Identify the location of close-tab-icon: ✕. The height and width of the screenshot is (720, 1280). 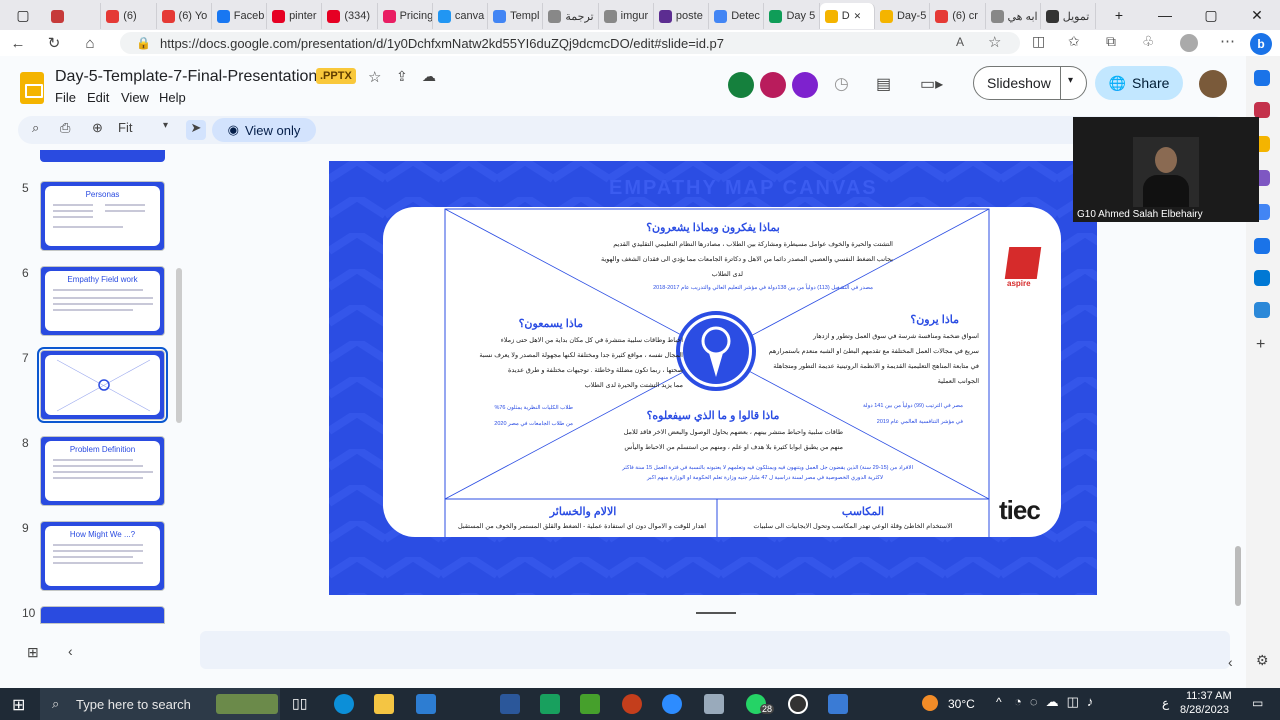
(858, 16).